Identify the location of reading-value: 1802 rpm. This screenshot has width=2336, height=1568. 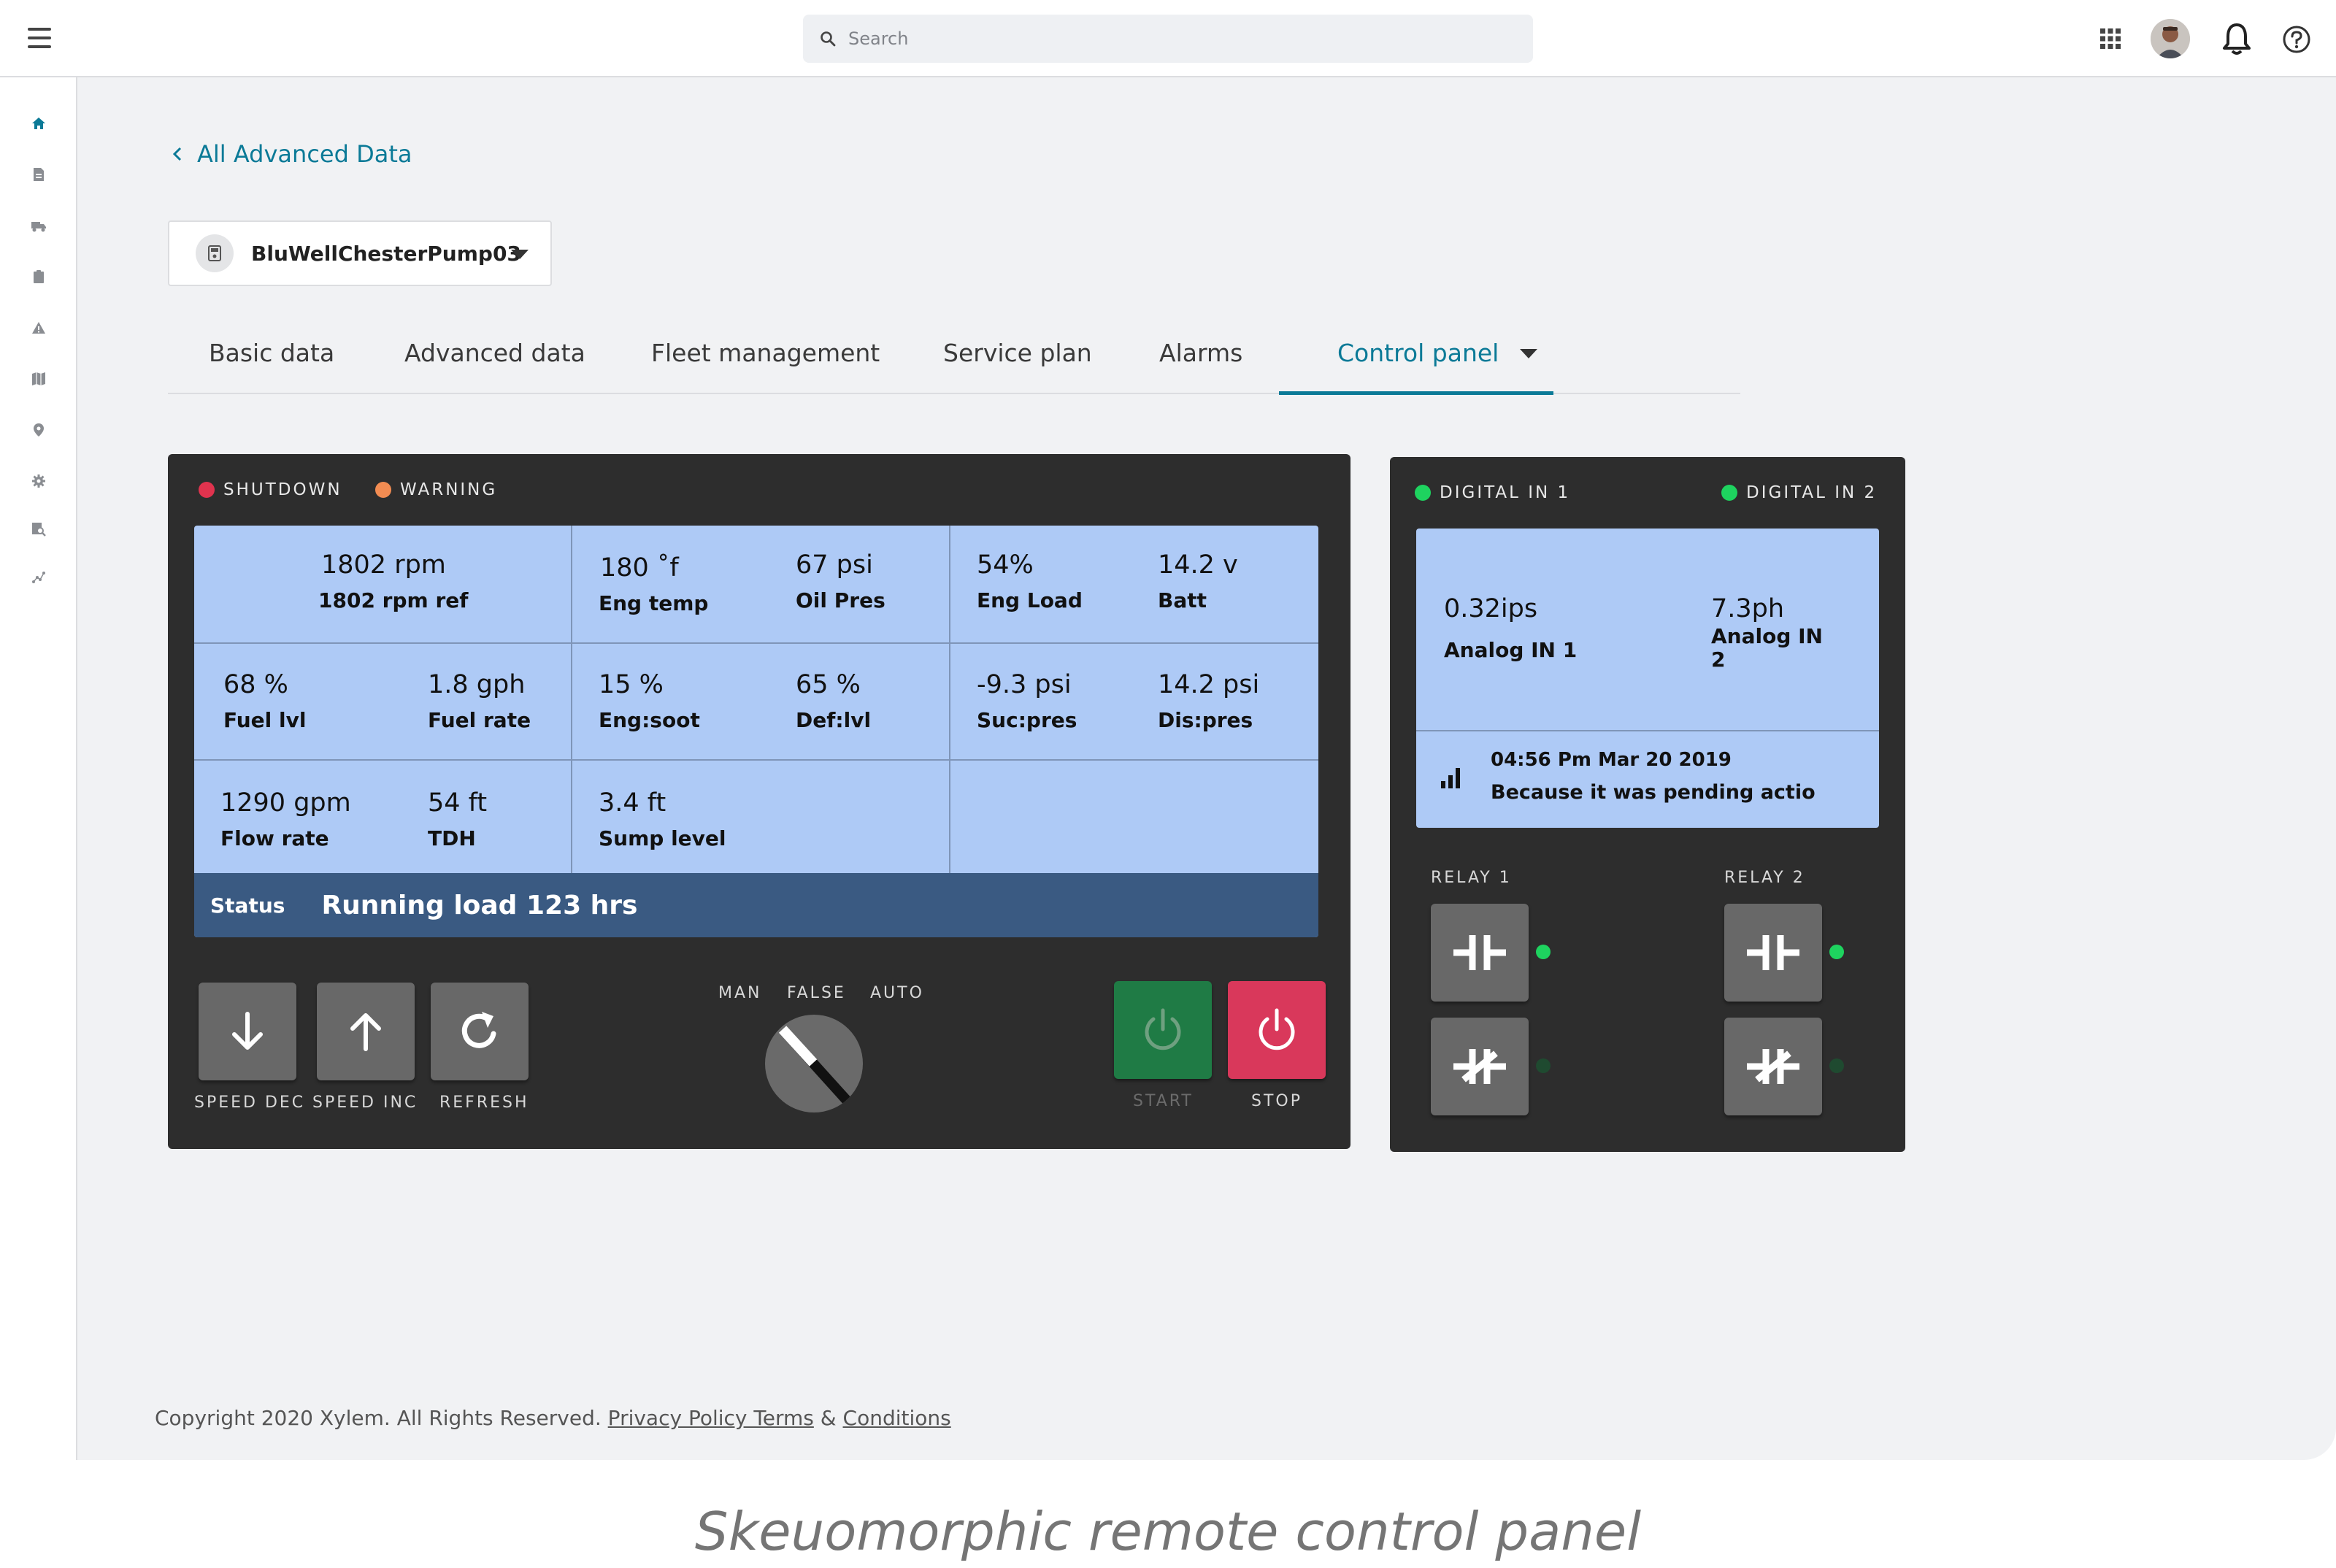
(383, 565).